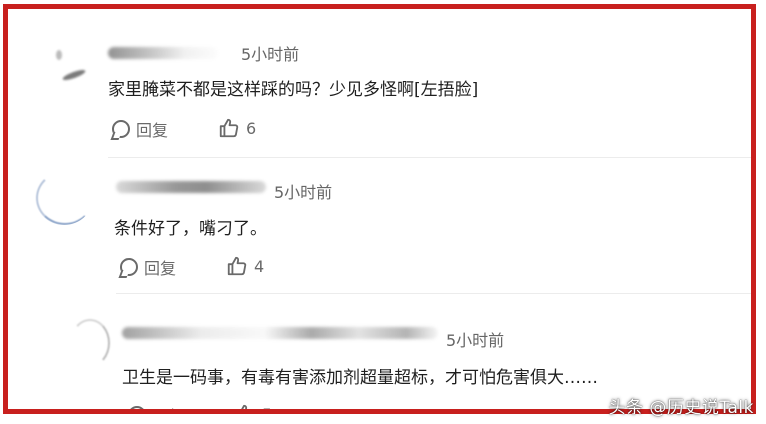 This screenshot has width=766, height=424. Describe the element at coordinates (190, 229) in the screenshot. I see `comment-text: 条件好了，嘴刁了。` at that location.